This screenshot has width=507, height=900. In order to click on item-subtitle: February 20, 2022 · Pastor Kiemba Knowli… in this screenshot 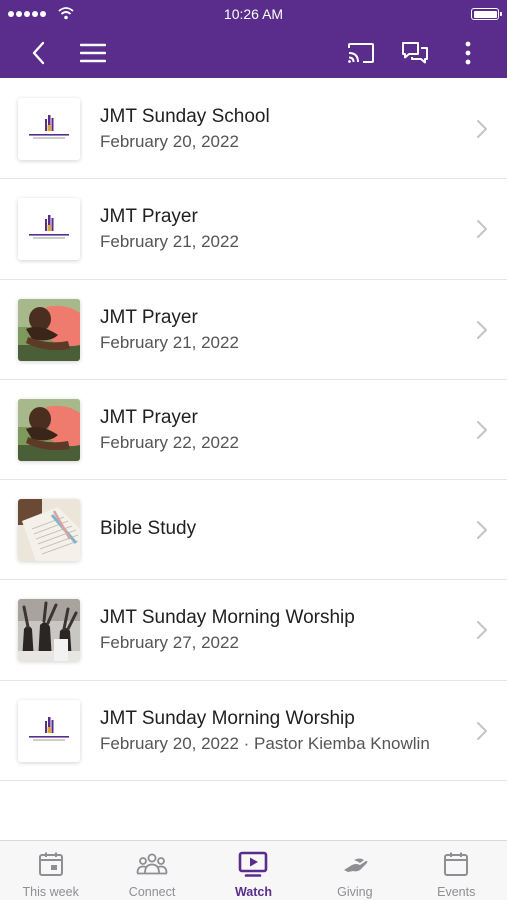, I will do `click(265, 743)`.